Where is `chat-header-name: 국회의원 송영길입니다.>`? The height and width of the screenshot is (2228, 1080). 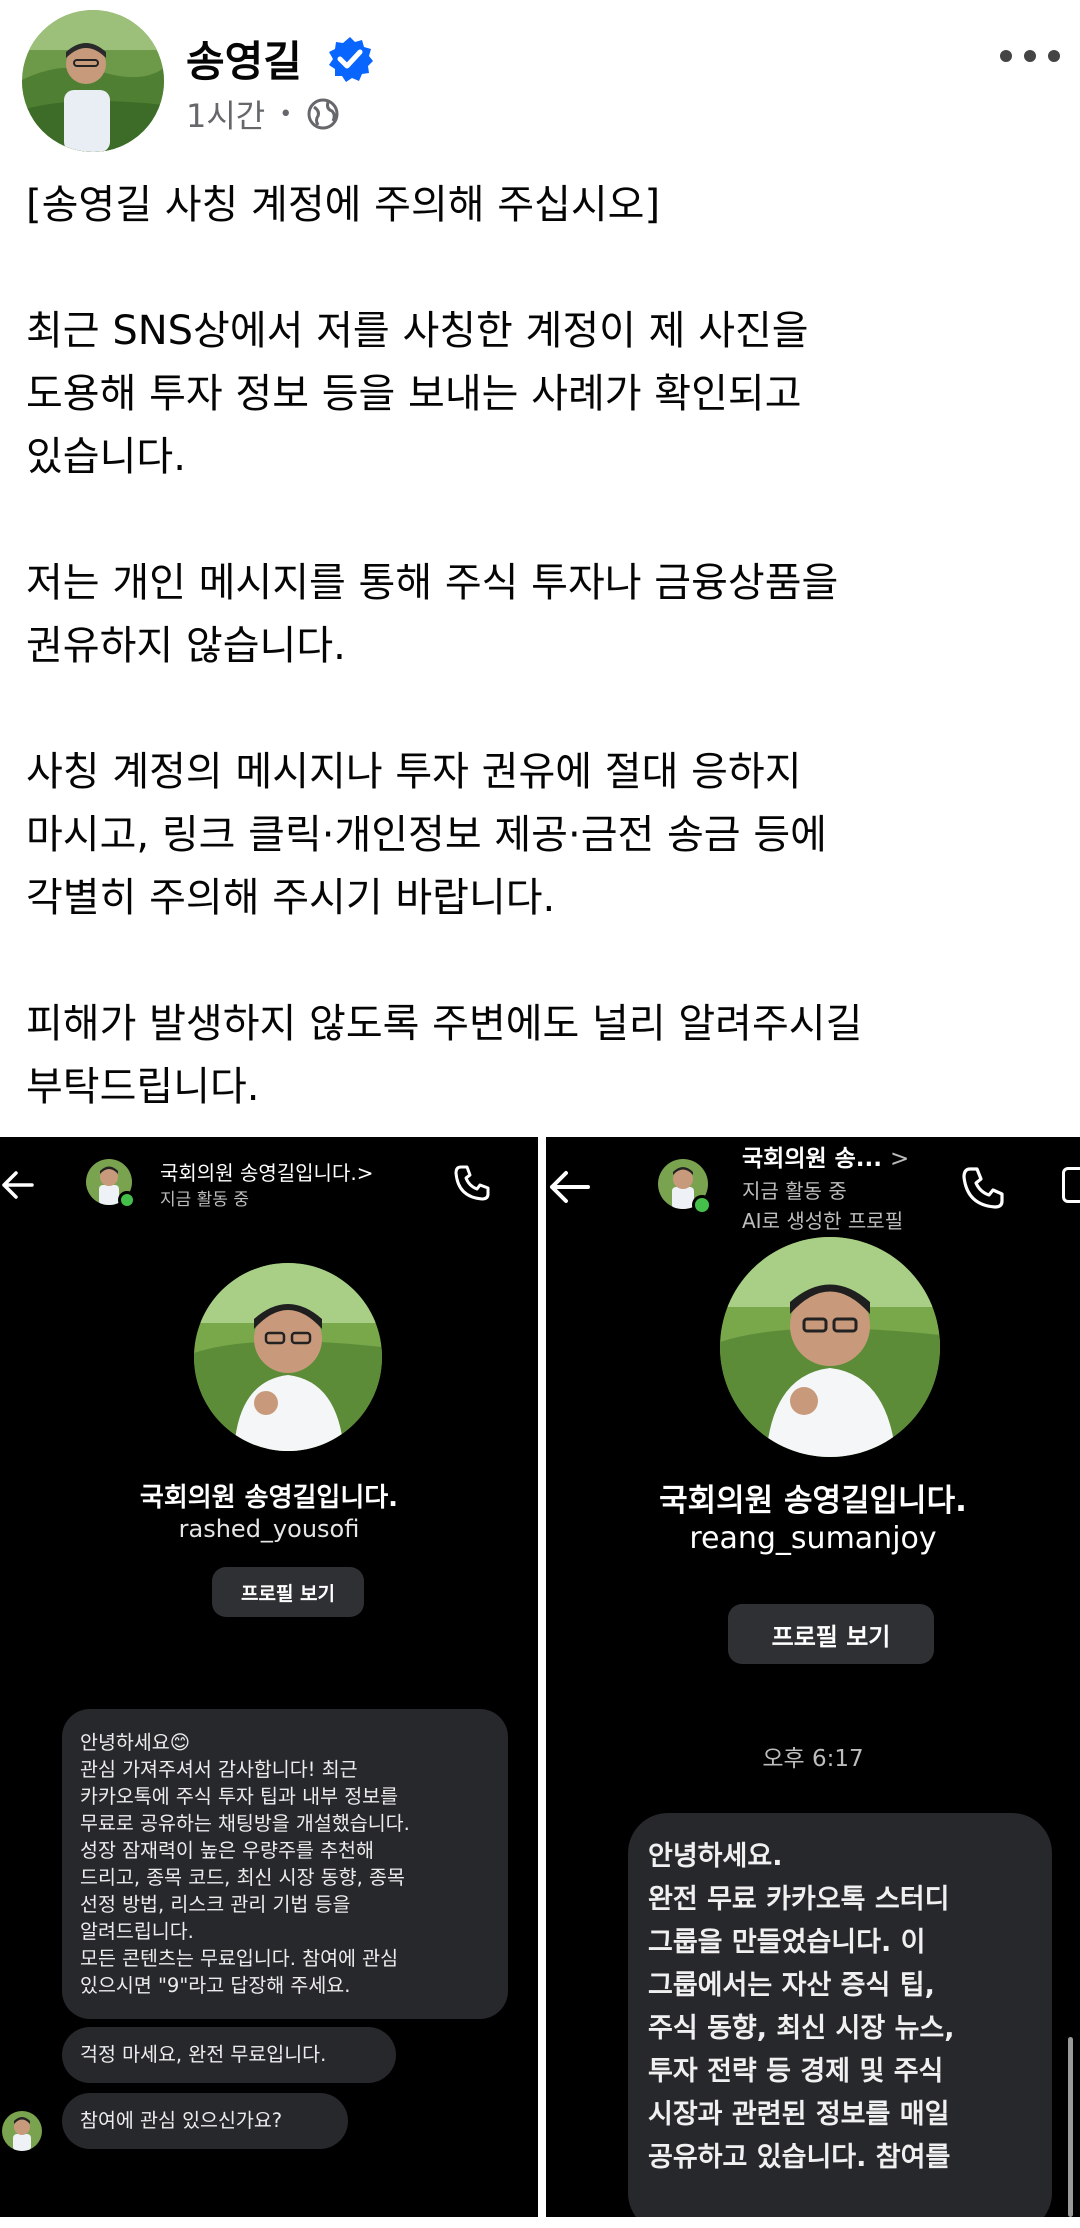 chat-header-name: 국회의원 송영길입니다.> is located at coordinates (266, 1171).